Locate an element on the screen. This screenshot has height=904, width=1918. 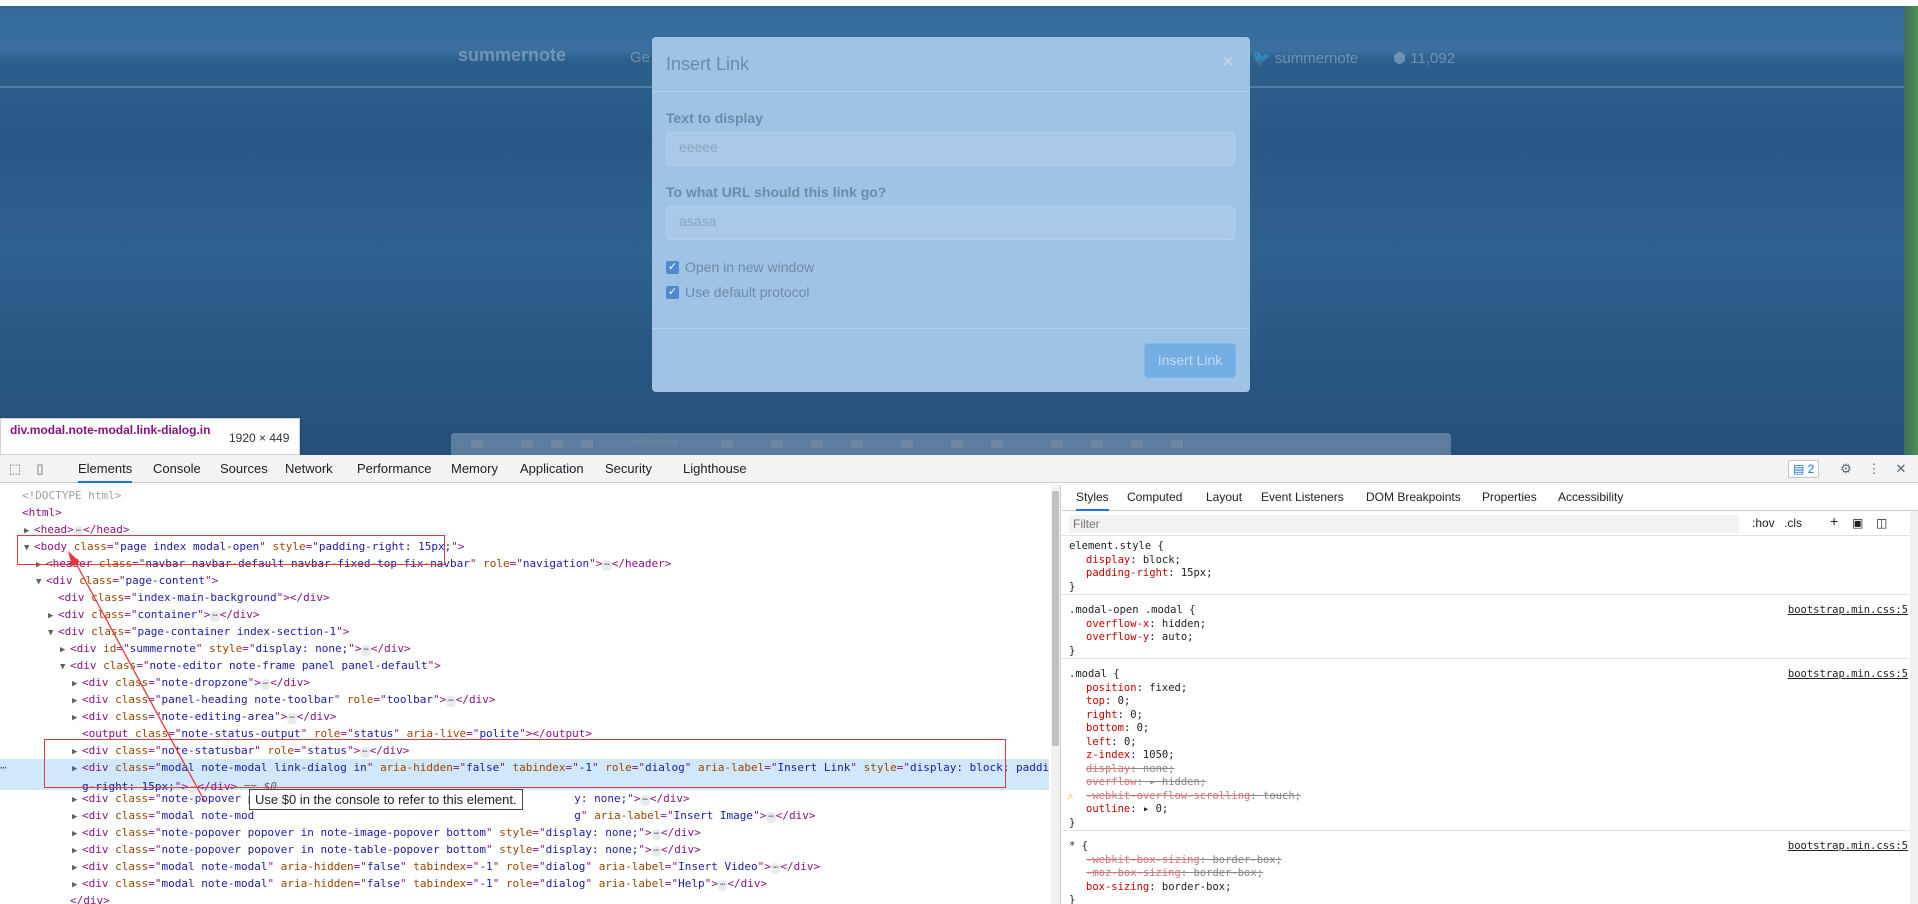
css-property-name: right is located at coordinates (1102, 715).